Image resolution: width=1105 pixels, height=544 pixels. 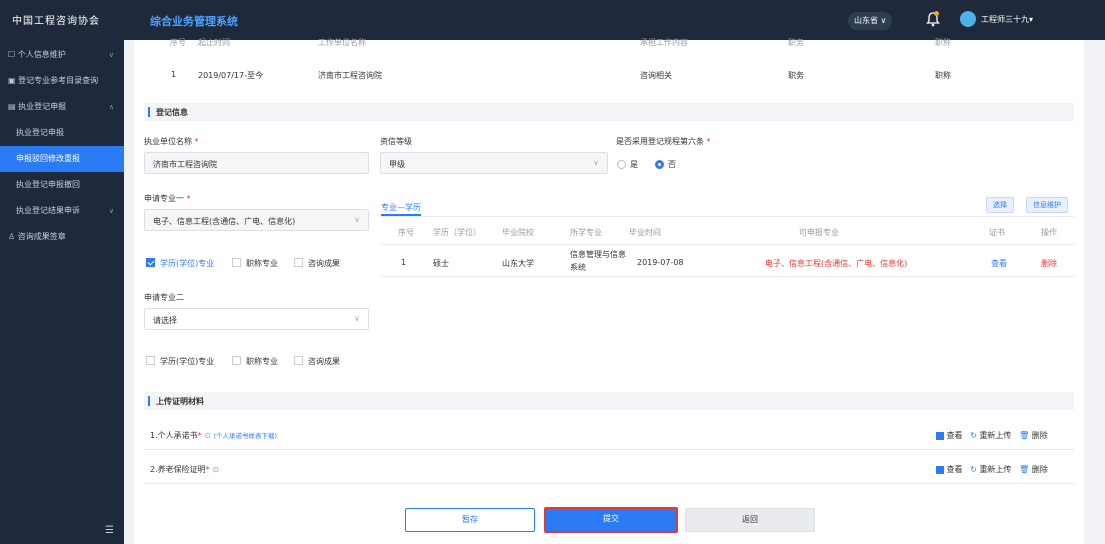 What do you see at coordinates (180, 401) in the screenshot?
I see `section-title: 上传证明材料` at bounding box center [180, 401].